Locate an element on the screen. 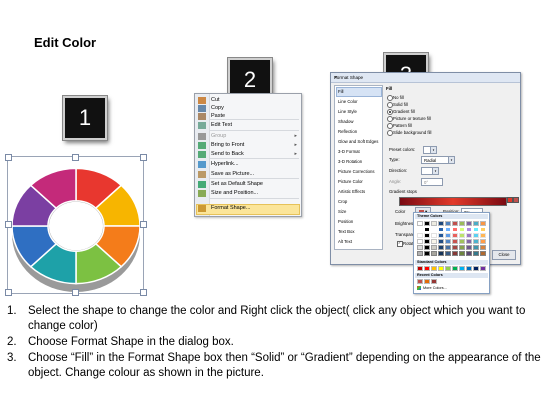  category-item: Line Color is located at coordinates (348, 101).